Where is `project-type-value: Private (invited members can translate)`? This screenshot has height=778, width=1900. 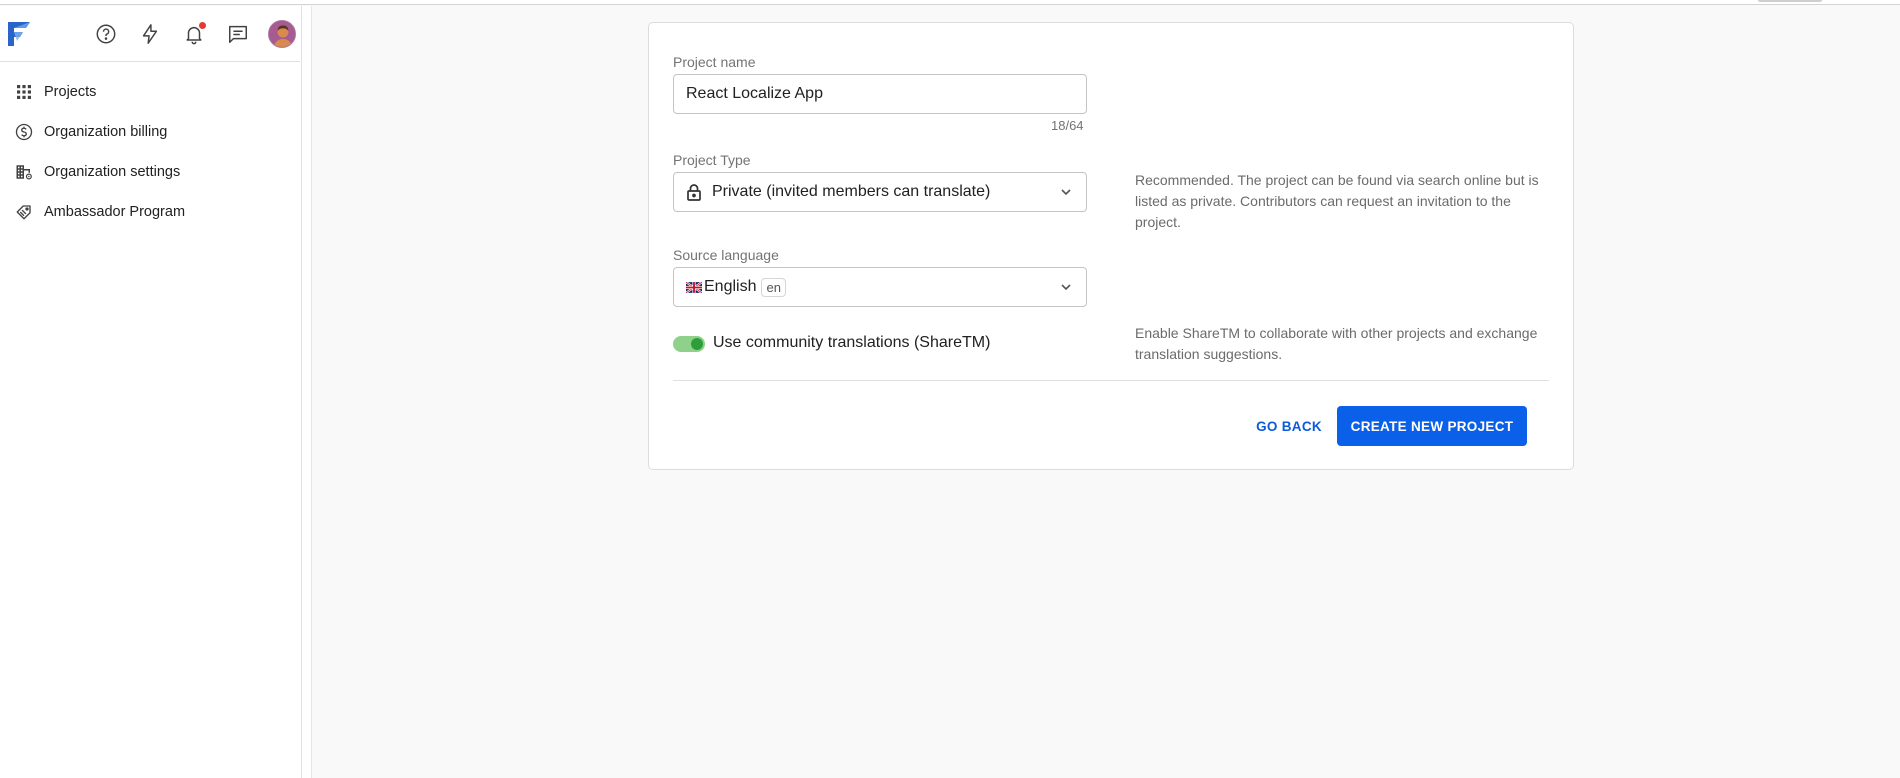
project-type-value: Private (invited members can translate) is located at coordinates (851, 191).